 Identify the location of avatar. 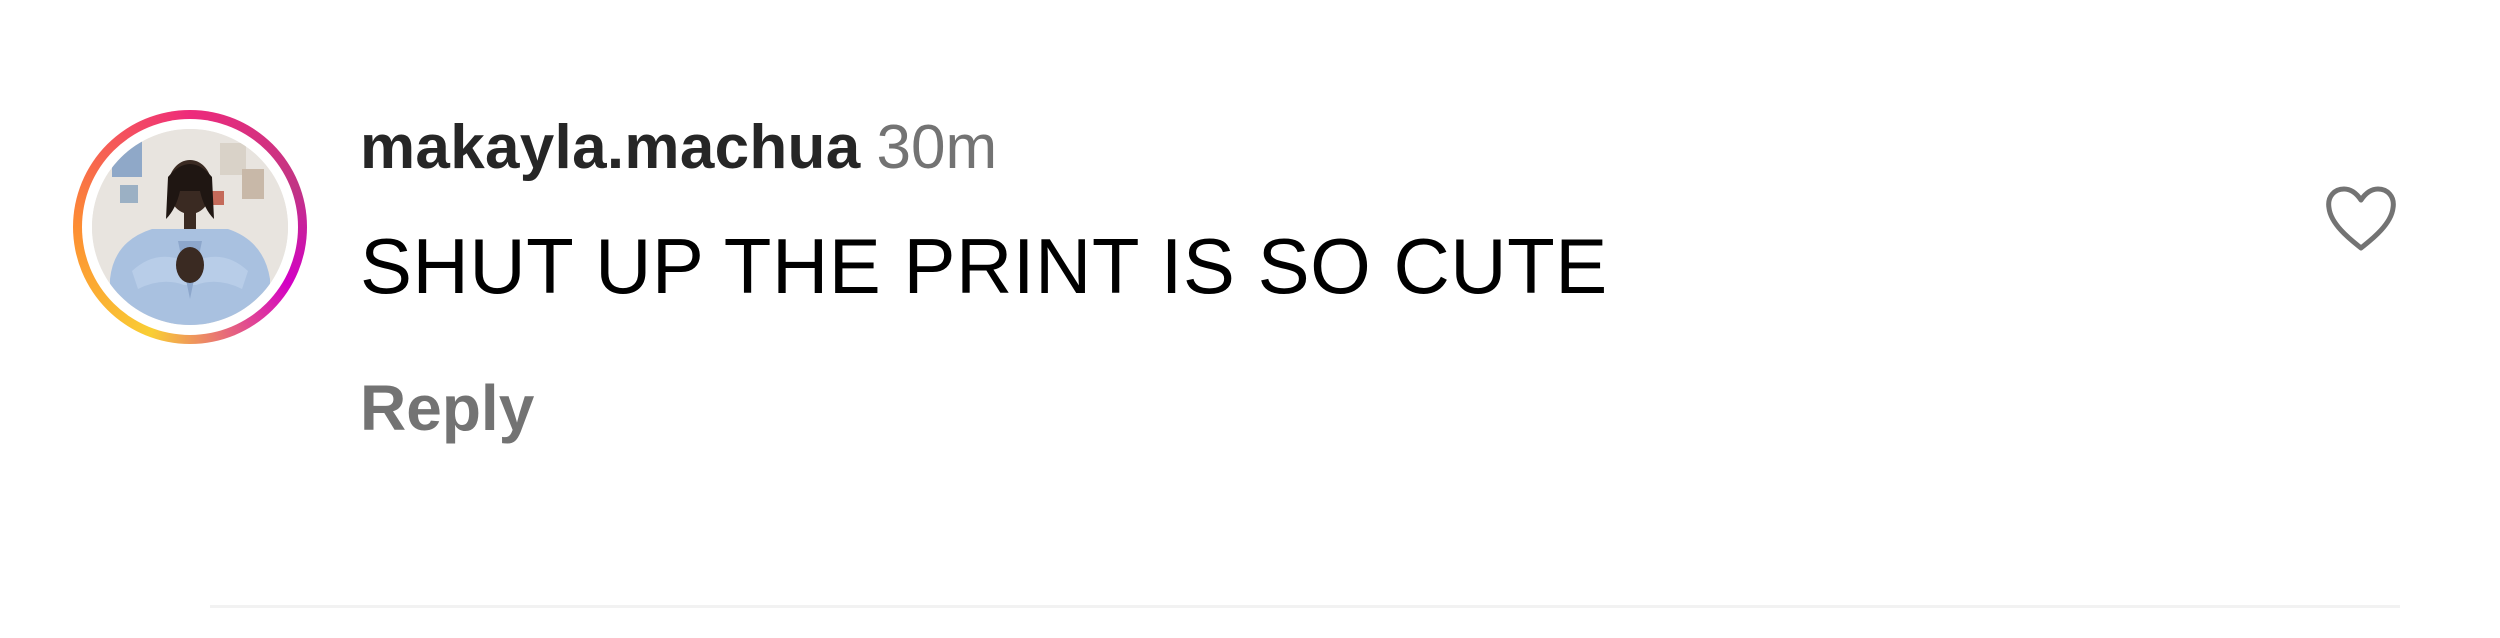
(190, 227).